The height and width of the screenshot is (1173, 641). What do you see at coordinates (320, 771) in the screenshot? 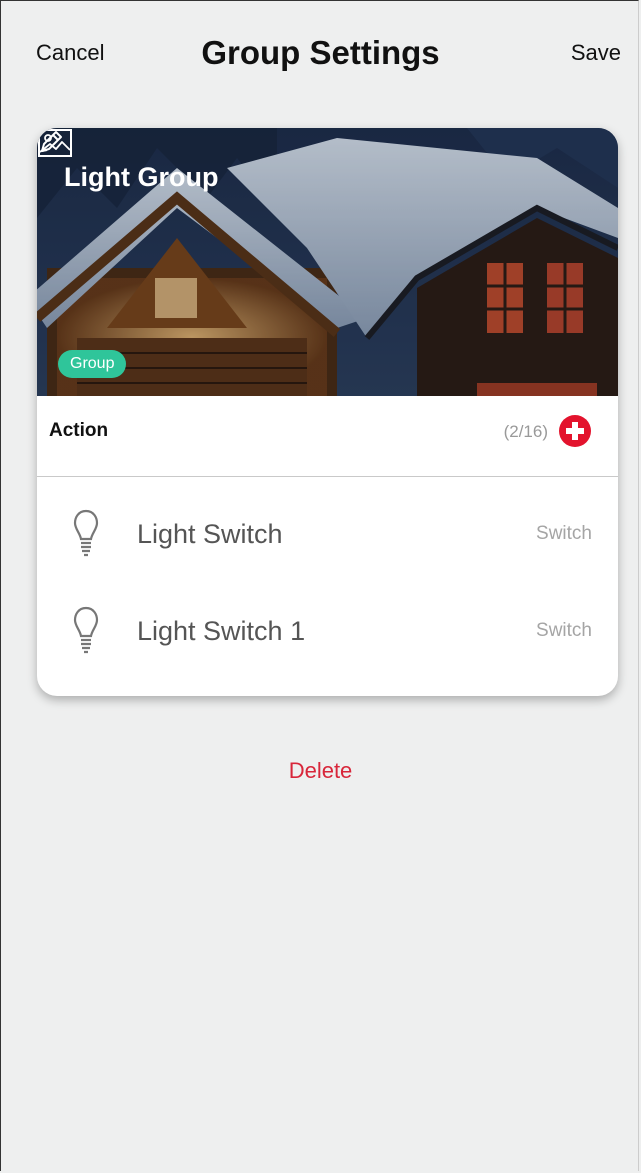
I see `delete-button: Delete` at bounding box center [320, 771].